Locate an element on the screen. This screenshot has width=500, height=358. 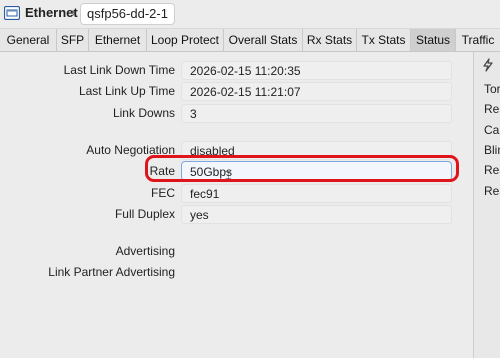
full-duplex-label: Full Duplex is located at coordinates (144, 214).